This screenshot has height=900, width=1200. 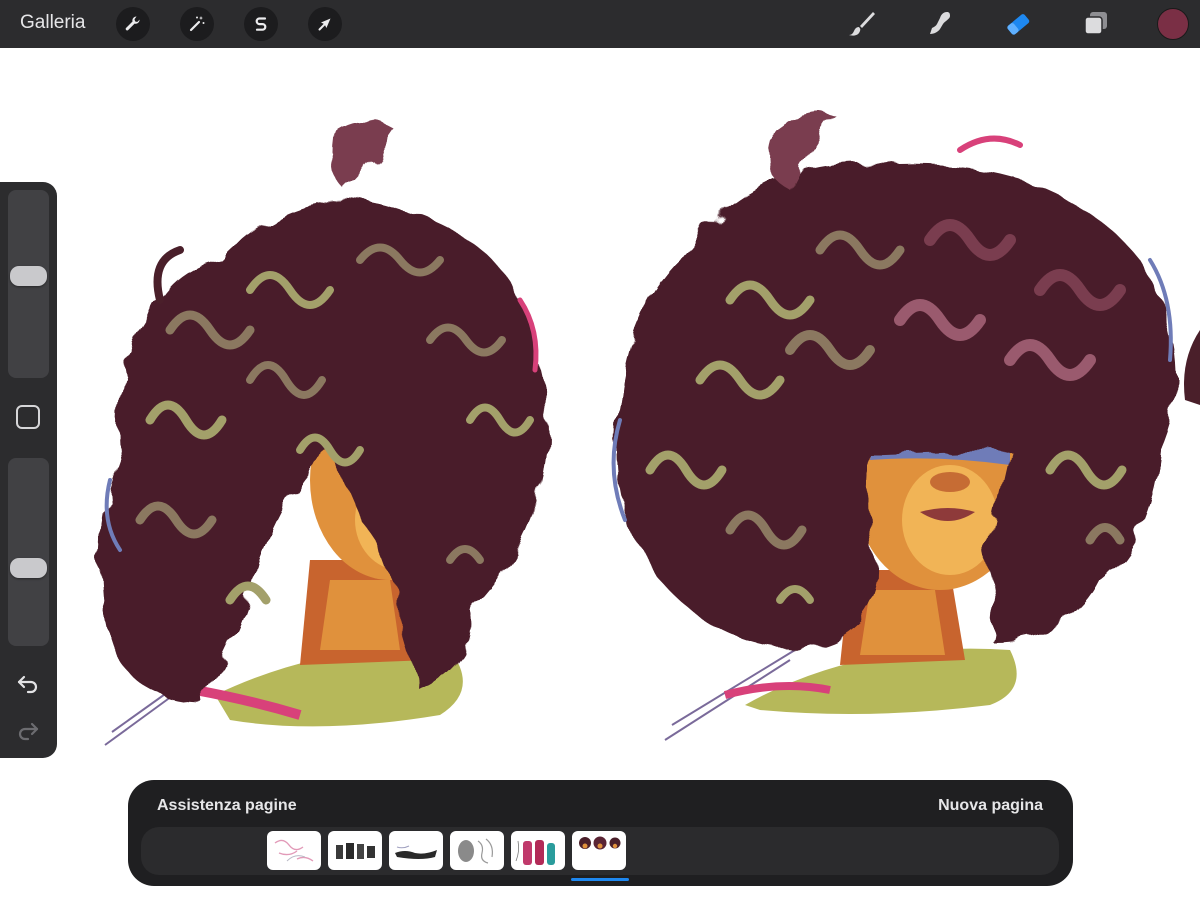 What do you see at coordinates (600, 24) in the screenshot?
I see `top-toolbar: Galleria` at bounding box center [600, 24].